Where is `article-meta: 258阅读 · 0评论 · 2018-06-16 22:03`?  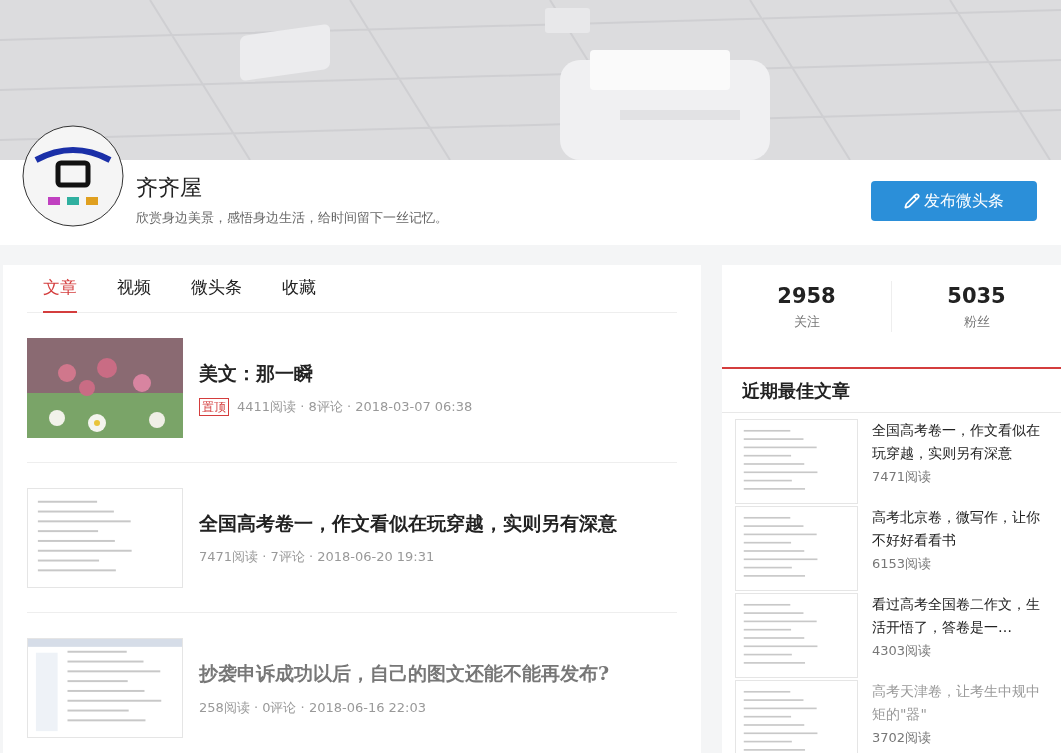
article-meta: 258阅读 · 0评论 · 2018-06-16 22:03 is located at coordinates (313, 707).